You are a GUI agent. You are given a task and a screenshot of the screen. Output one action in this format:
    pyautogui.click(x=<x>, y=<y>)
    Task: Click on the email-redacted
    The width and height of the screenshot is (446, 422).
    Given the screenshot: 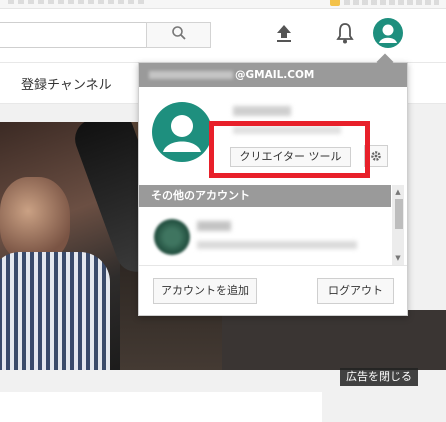 What is the action you would take?
    pyautogui.click(x=191, y=75)
    